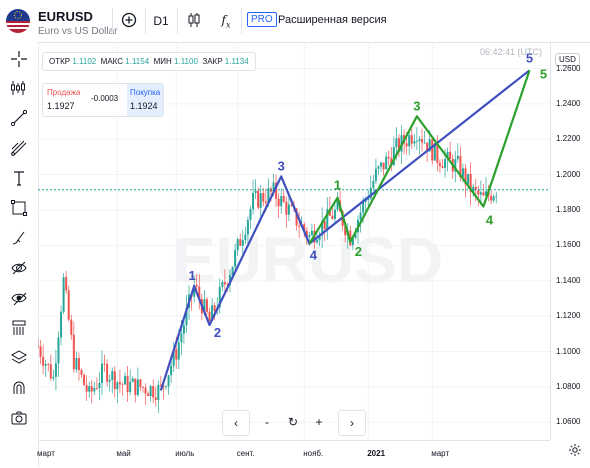  Describe the element at coordinates (105, 98) in the screenshot. I see `spread-value: -0.0003` at that location.